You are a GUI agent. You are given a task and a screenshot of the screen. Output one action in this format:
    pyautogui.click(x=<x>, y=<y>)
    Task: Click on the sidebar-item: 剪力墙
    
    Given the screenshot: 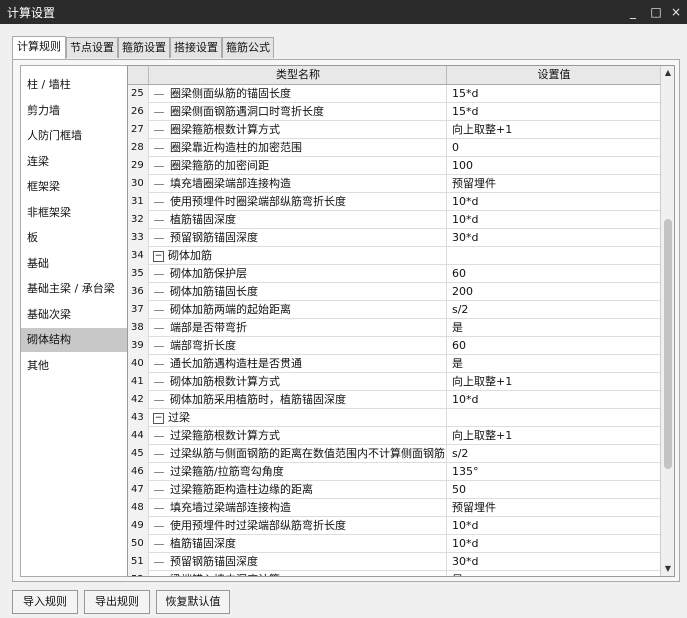 What is the action you would take?
    pyautogui.click(x=74, y=111)
    